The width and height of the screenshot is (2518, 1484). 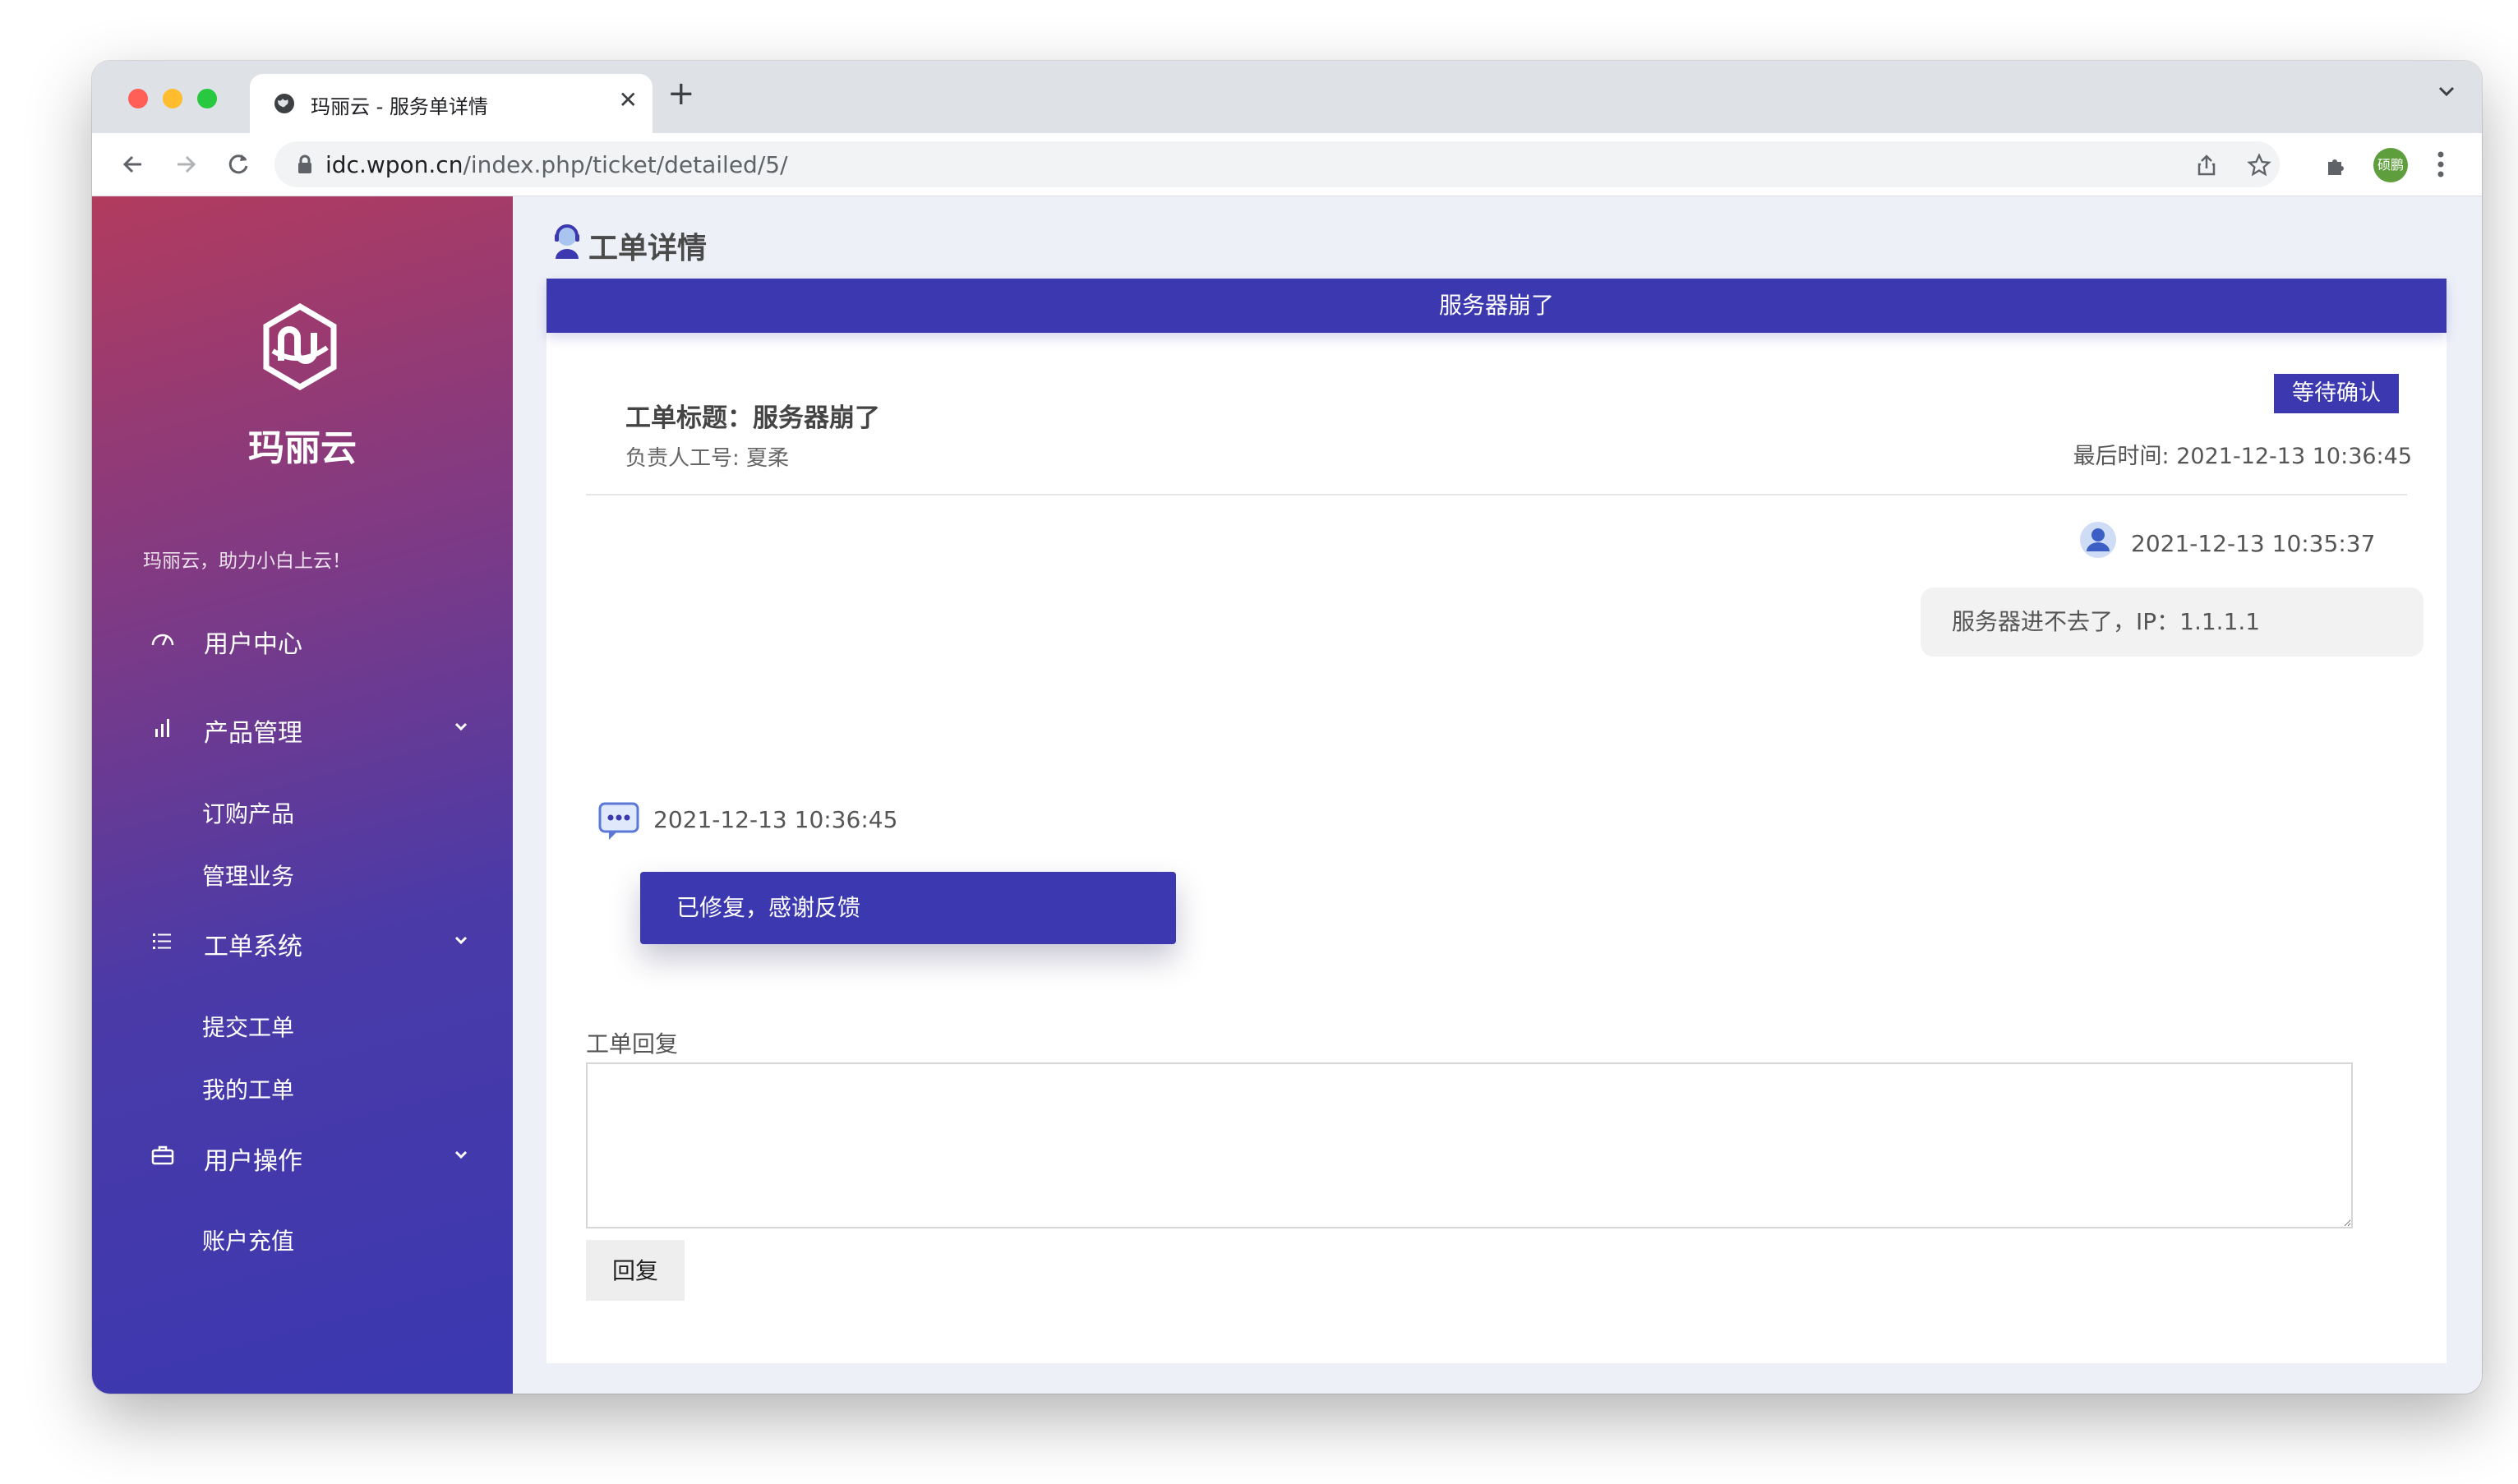 What do you see at coordinates (681, 94) in the screenshot?
I see `new-tab-button: +` at bounding box center [681, 94].